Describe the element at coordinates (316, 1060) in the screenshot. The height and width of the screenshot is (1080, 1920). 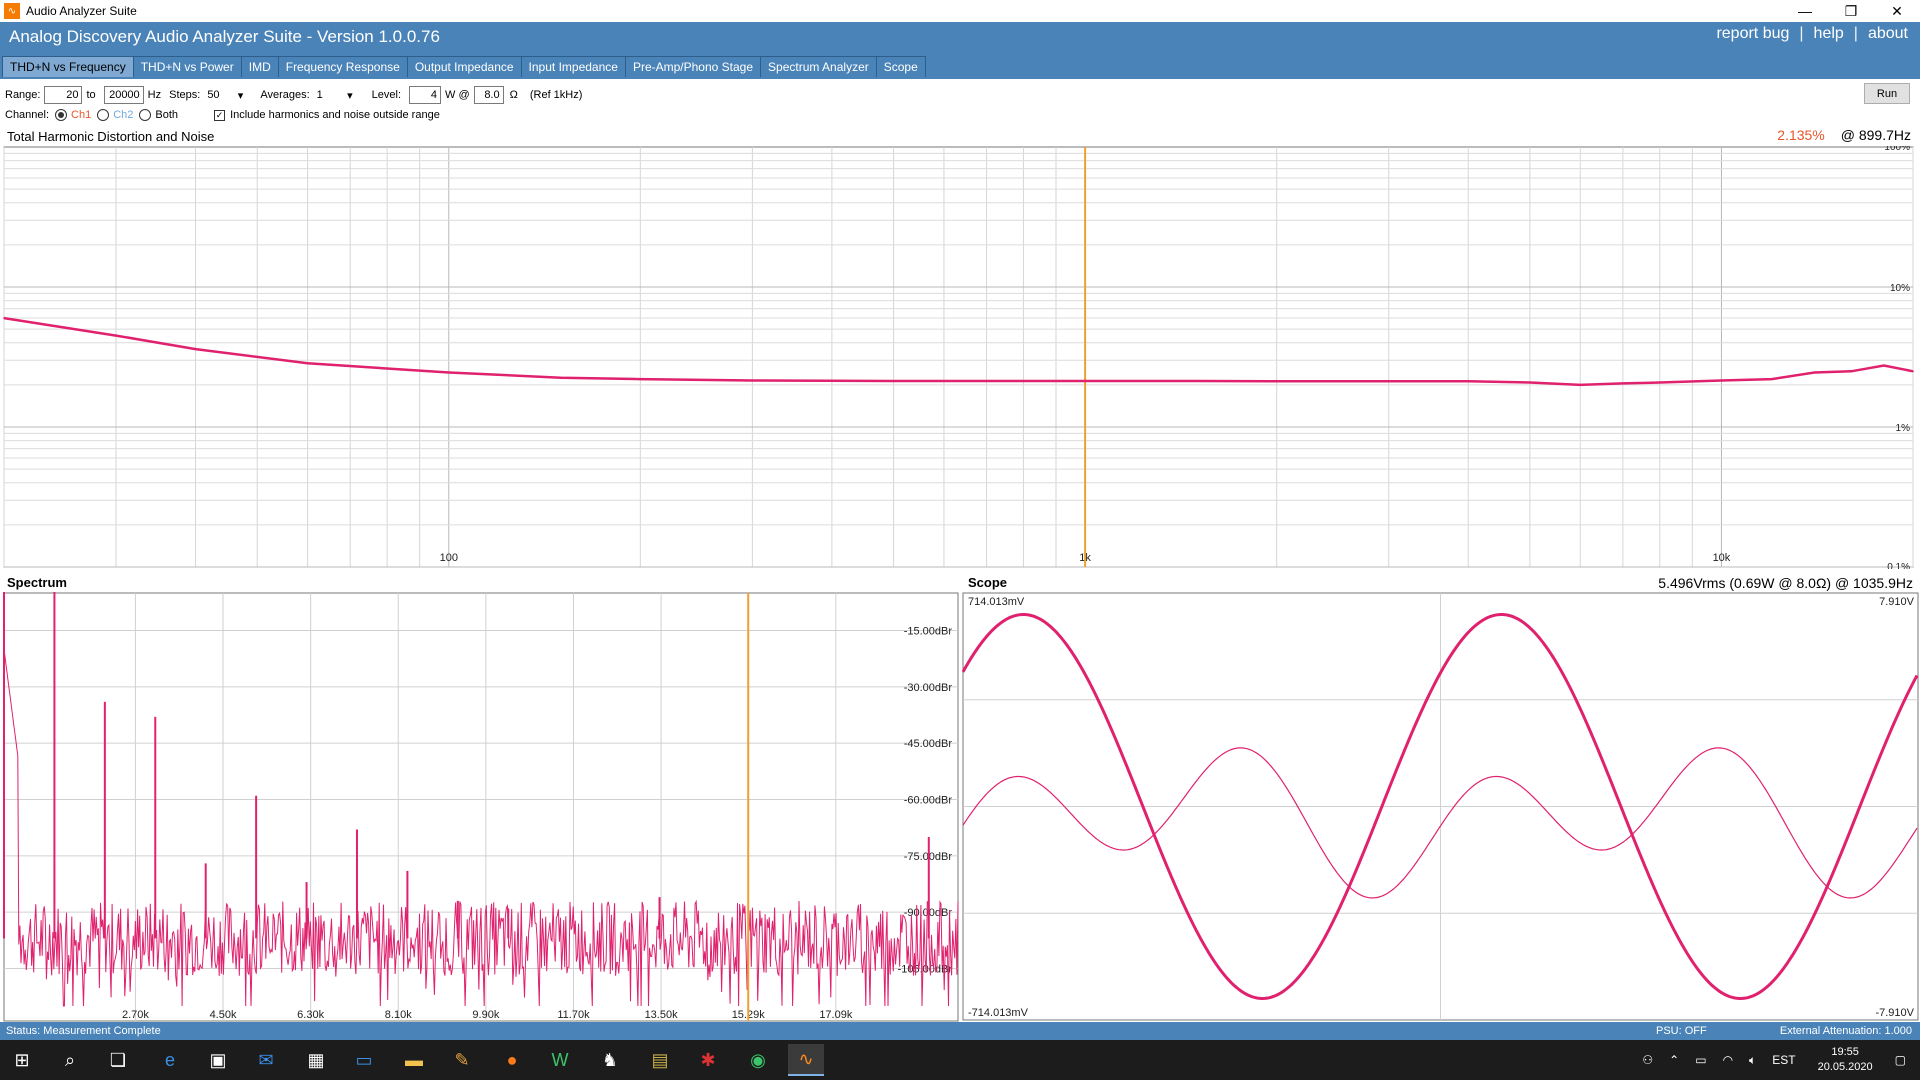
I see `calculator-icon: ▦` at that location.